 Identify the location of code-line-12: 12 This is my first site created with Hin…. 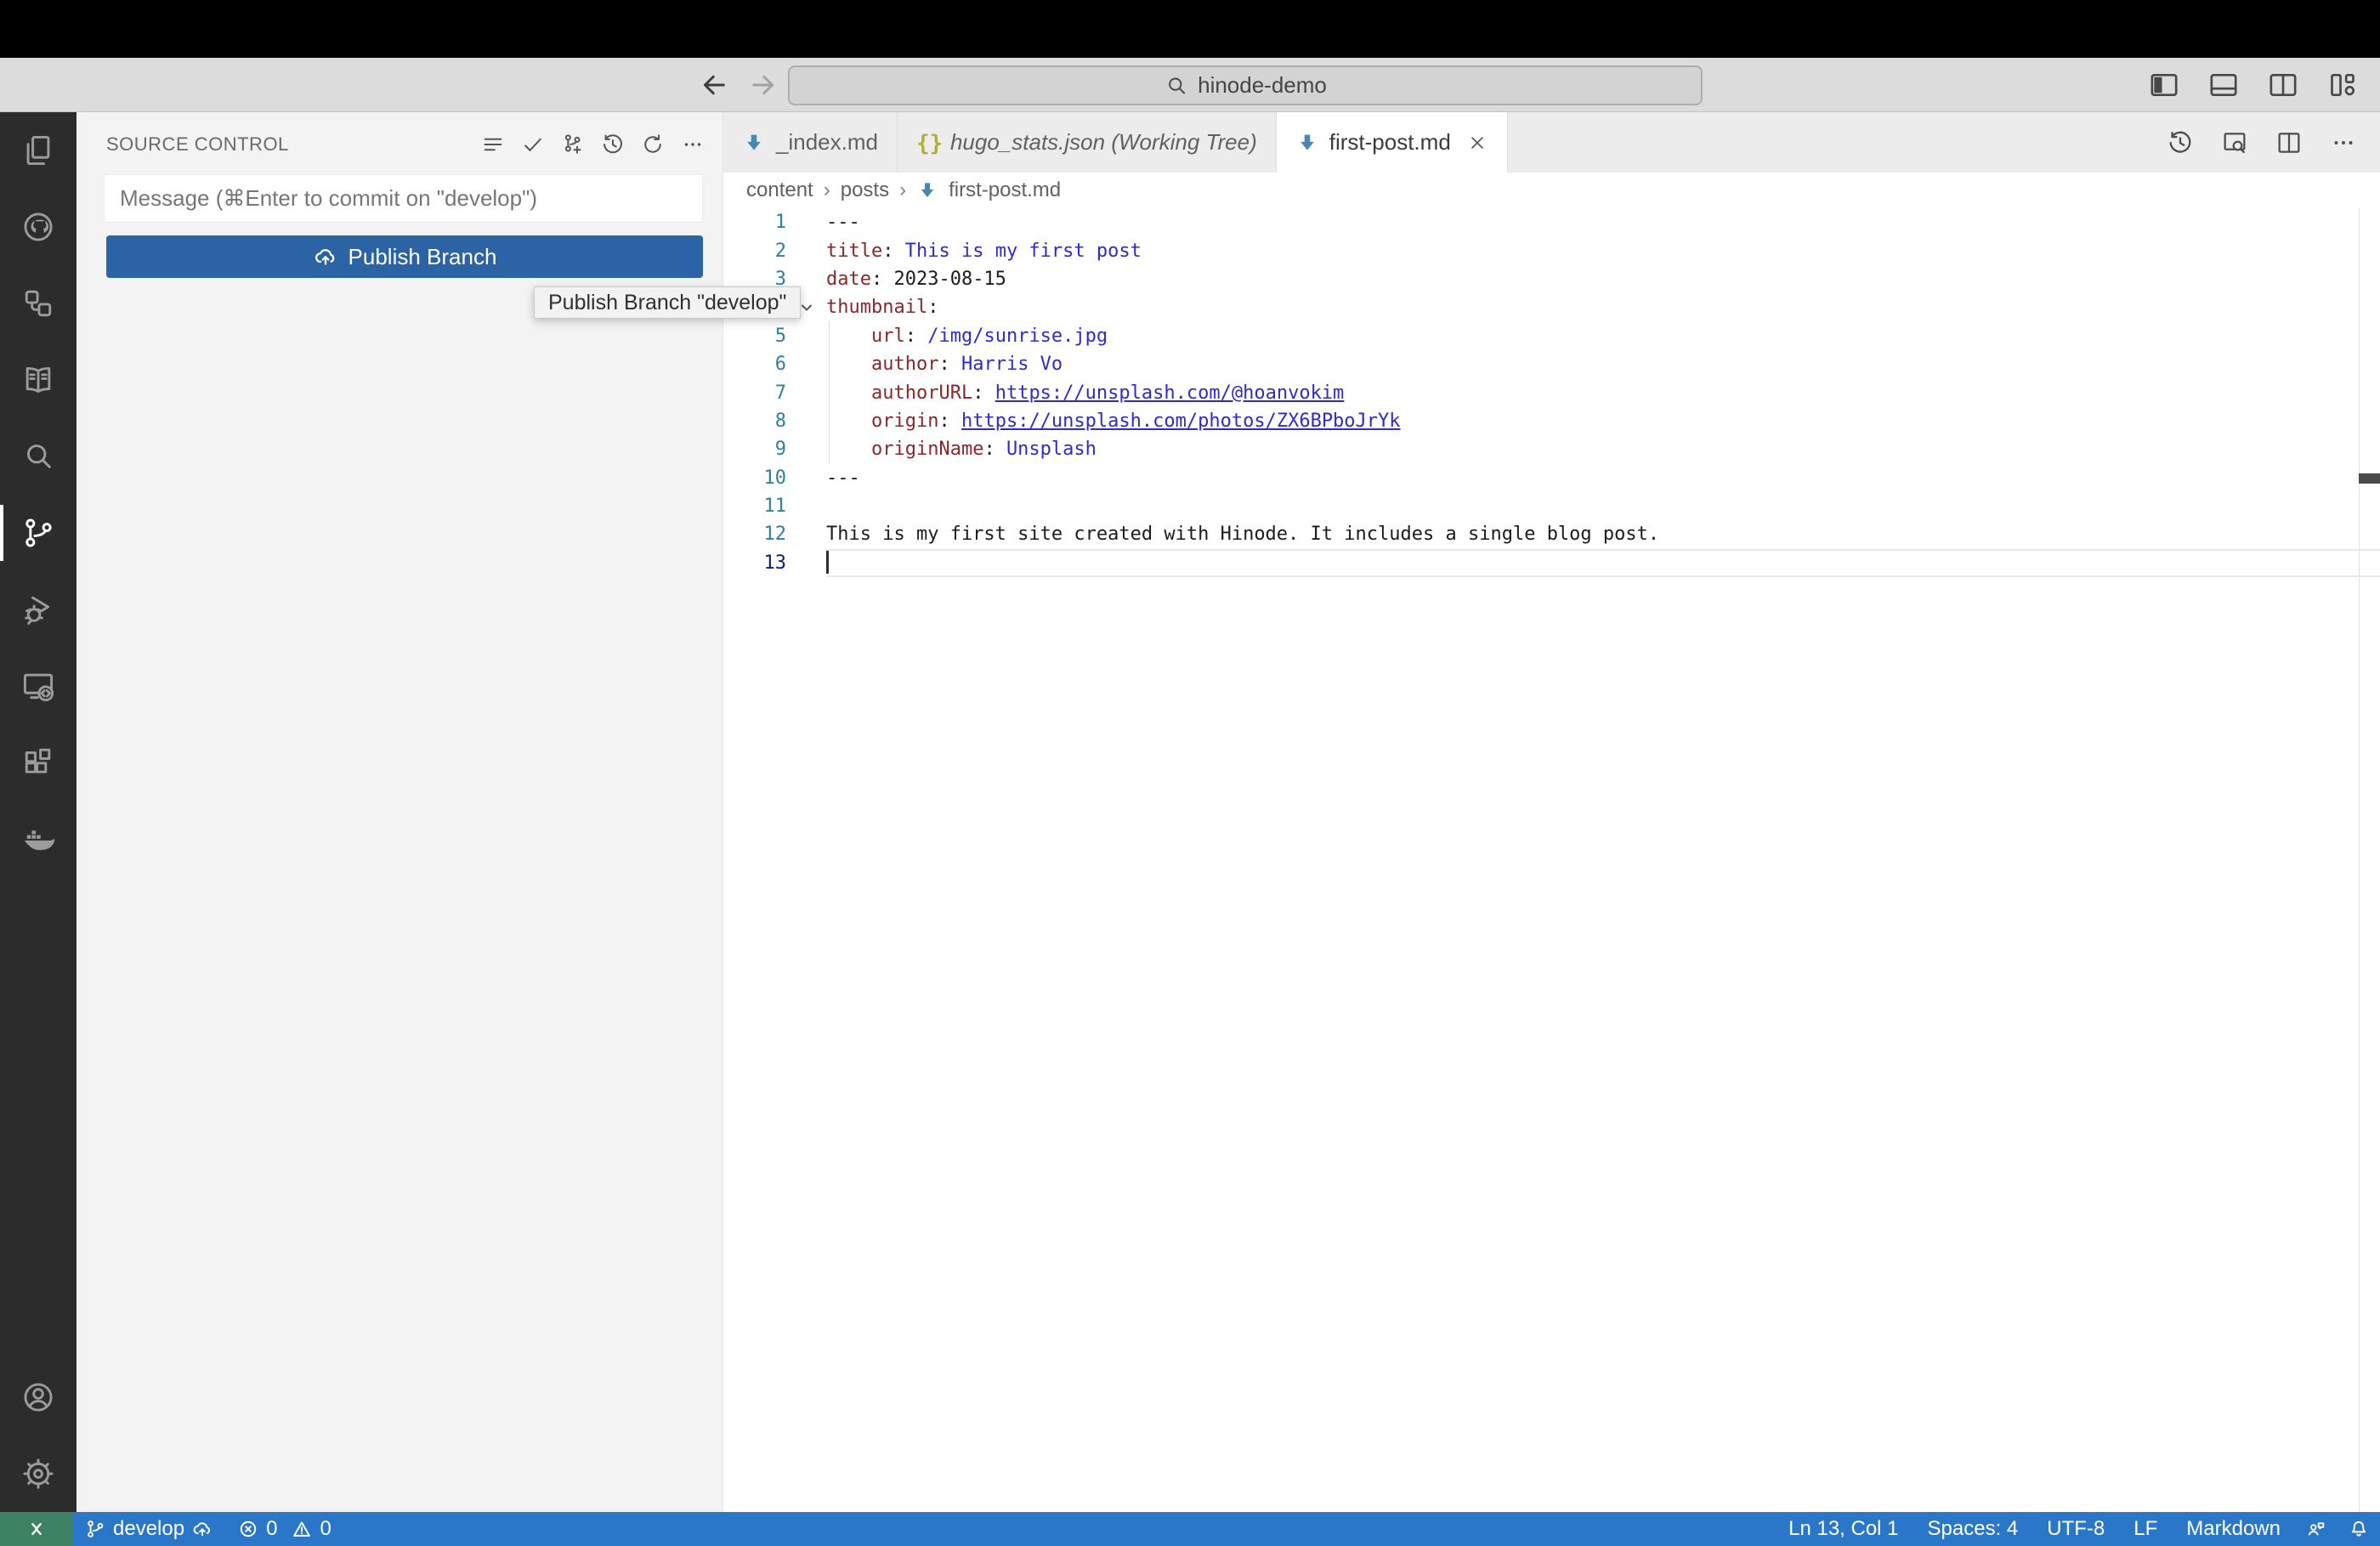
(1551, 534).